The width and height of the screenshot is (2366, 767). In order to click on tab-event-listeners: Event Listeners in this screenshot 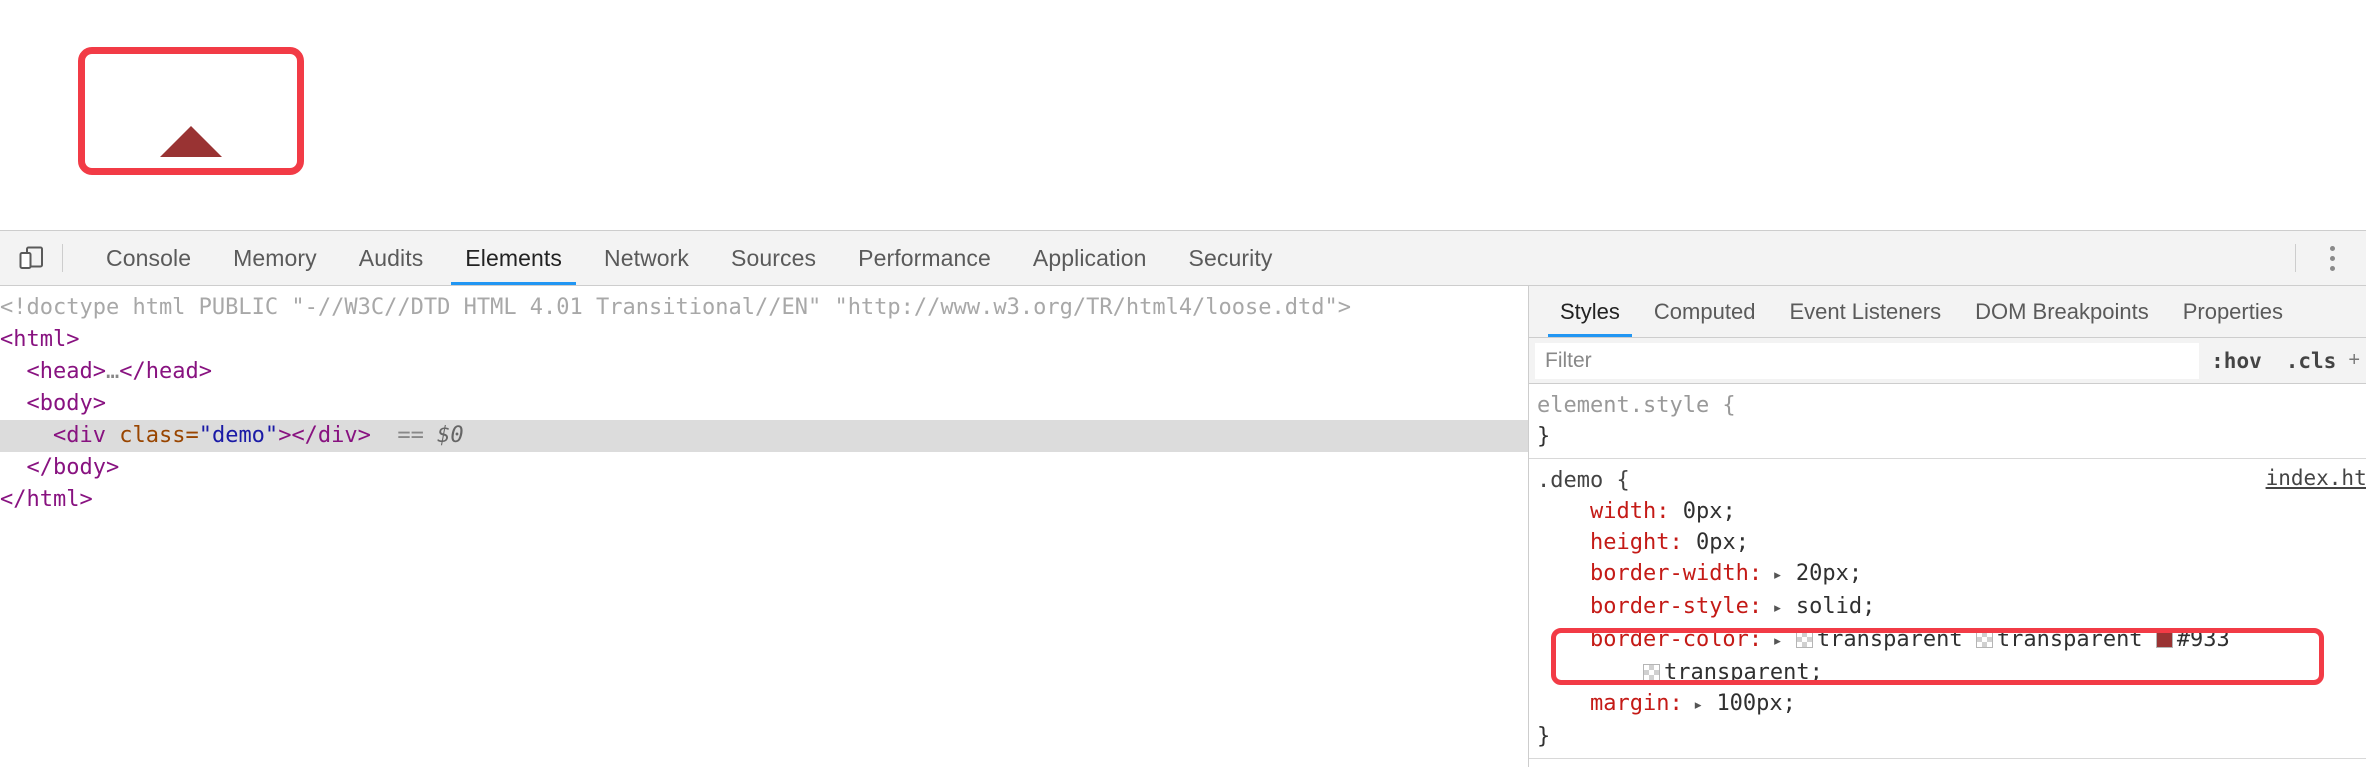, I will do `click(1865, 311)`.